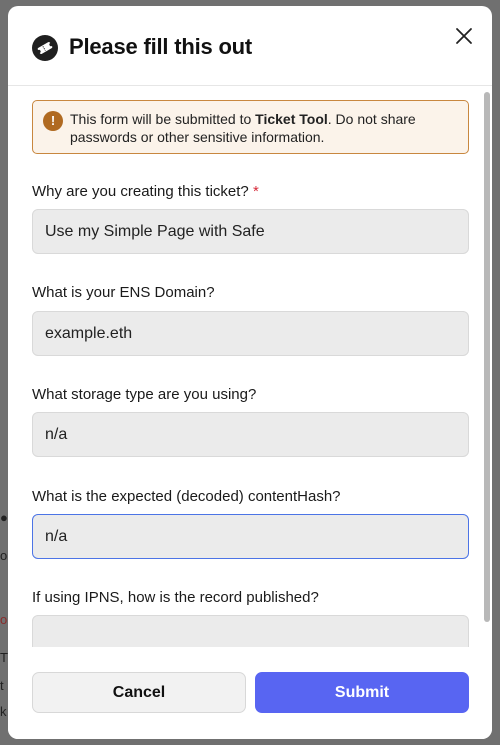  I want to click on backdrop-fragment-3: o, so click(4, 619).